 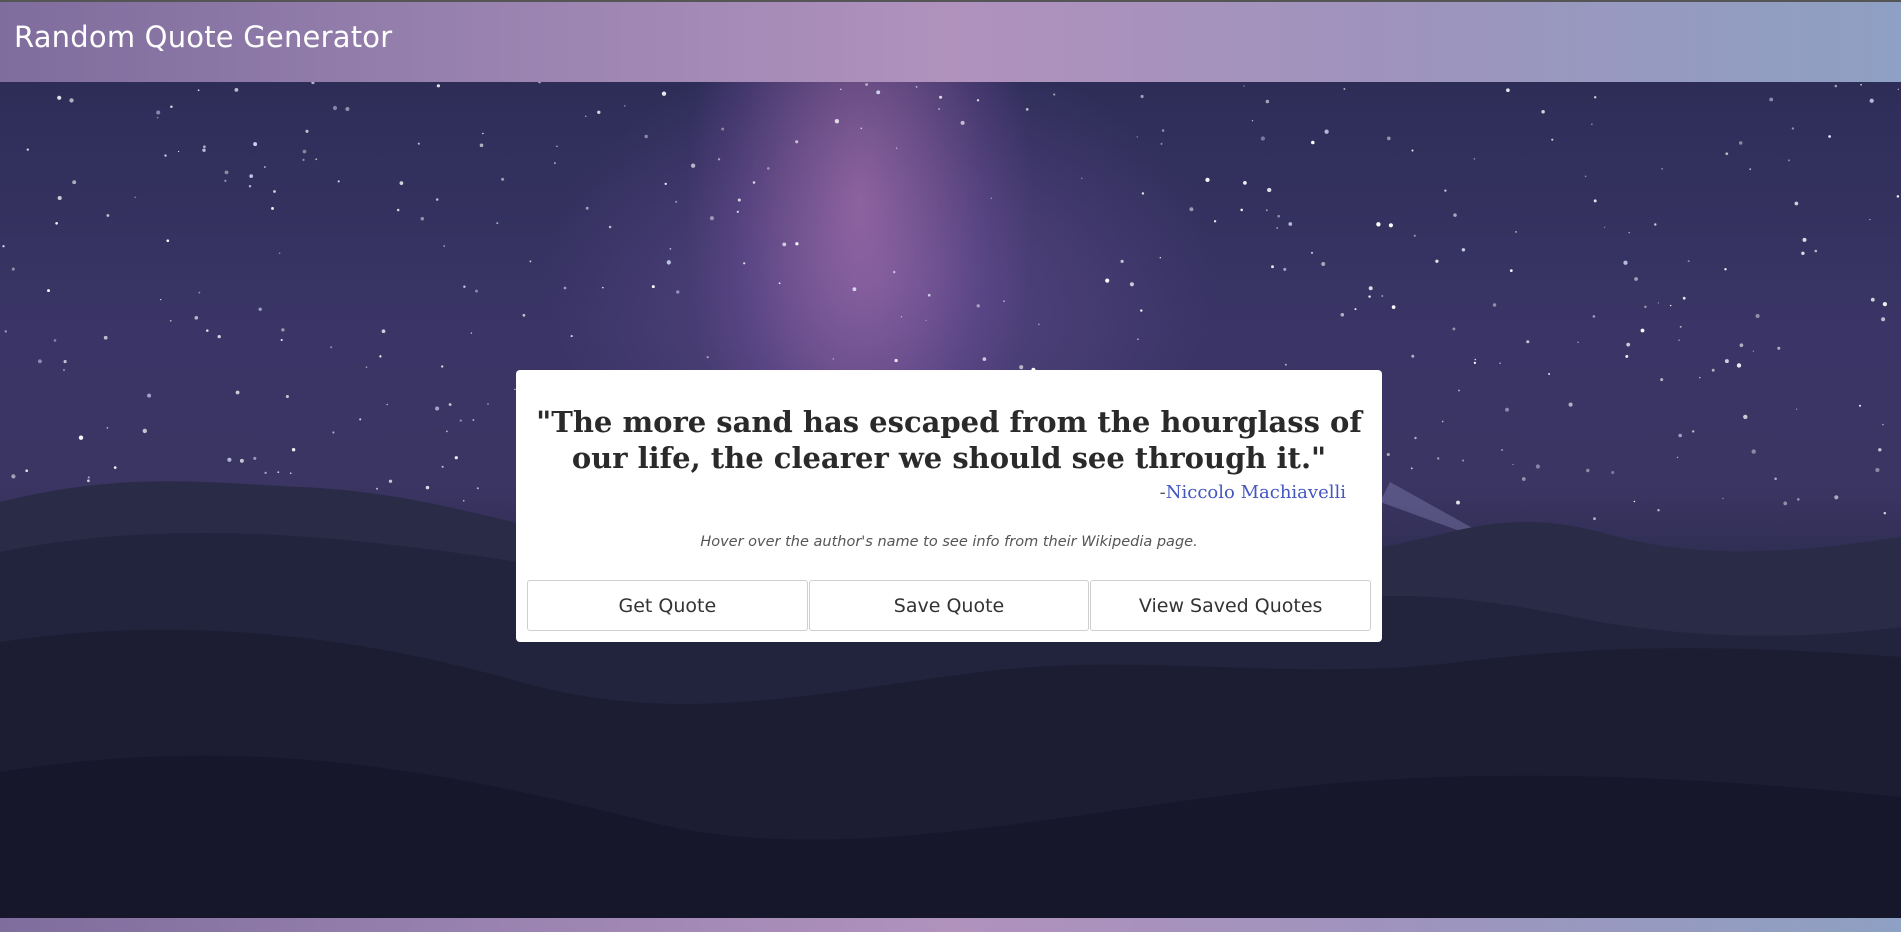 I want to click on footer-bar, so click(x=950, y=925).